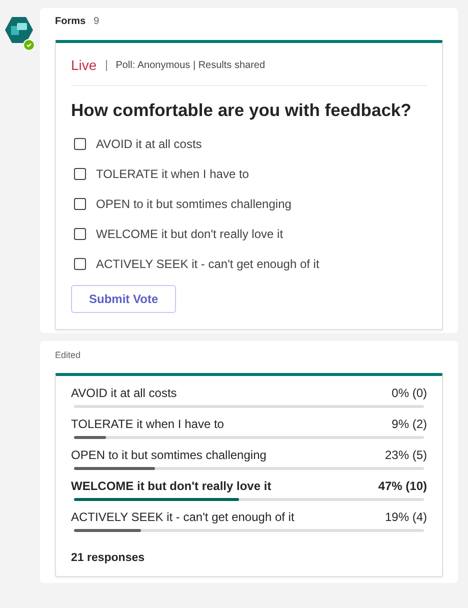  Describe the element at coordinates (405, 517) in the screenshot. I see `vote-count: 19% (4)` at that location.